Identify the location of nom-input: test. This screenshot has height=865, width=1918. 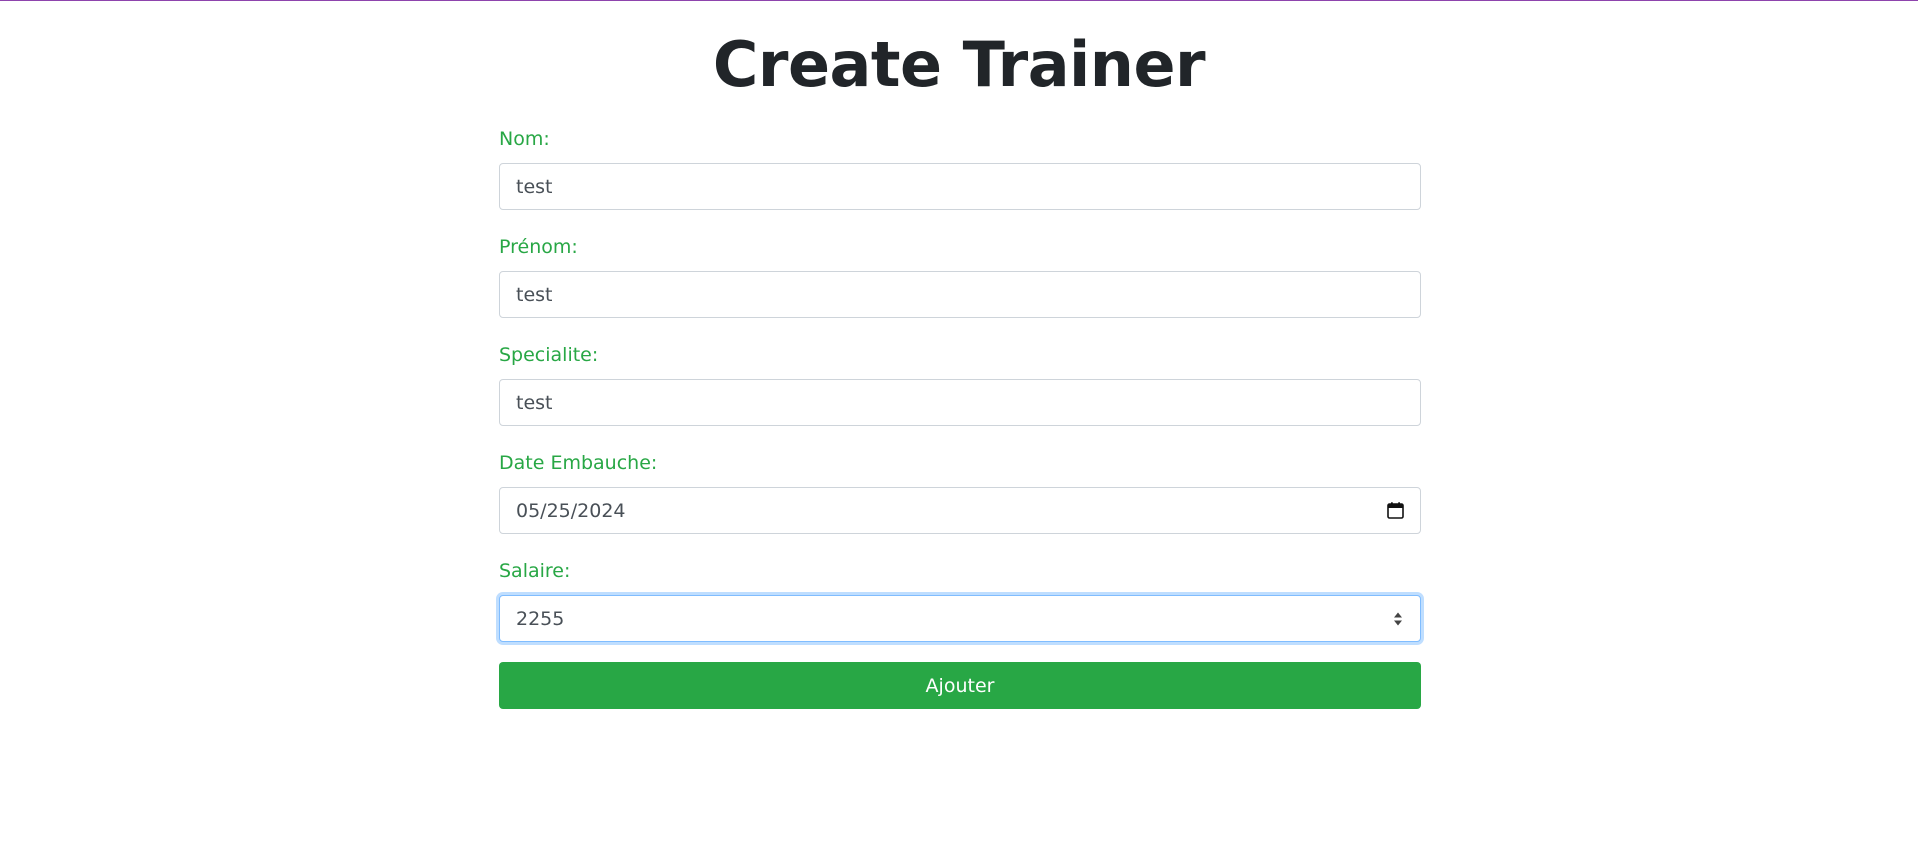
(960, 186).